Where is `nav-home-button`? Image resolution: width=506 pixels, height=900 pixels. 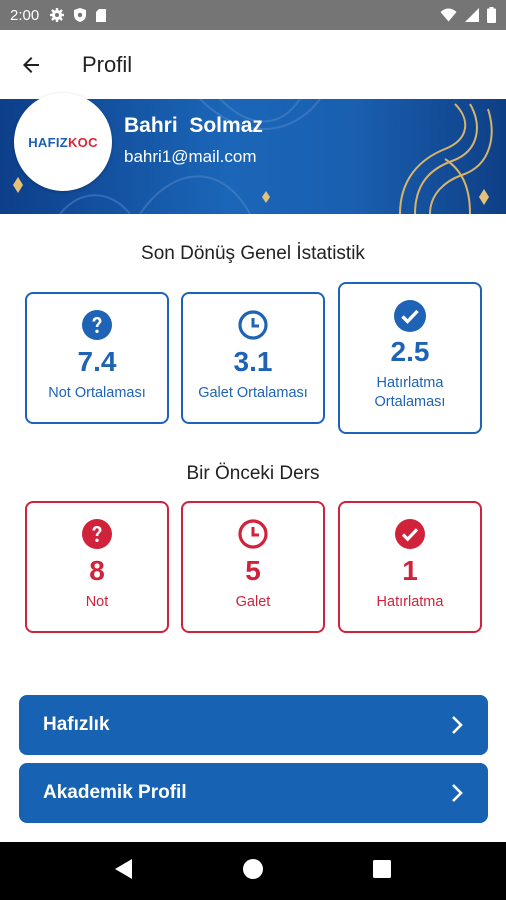 nav-home-button is located at coordinates (253, 871).